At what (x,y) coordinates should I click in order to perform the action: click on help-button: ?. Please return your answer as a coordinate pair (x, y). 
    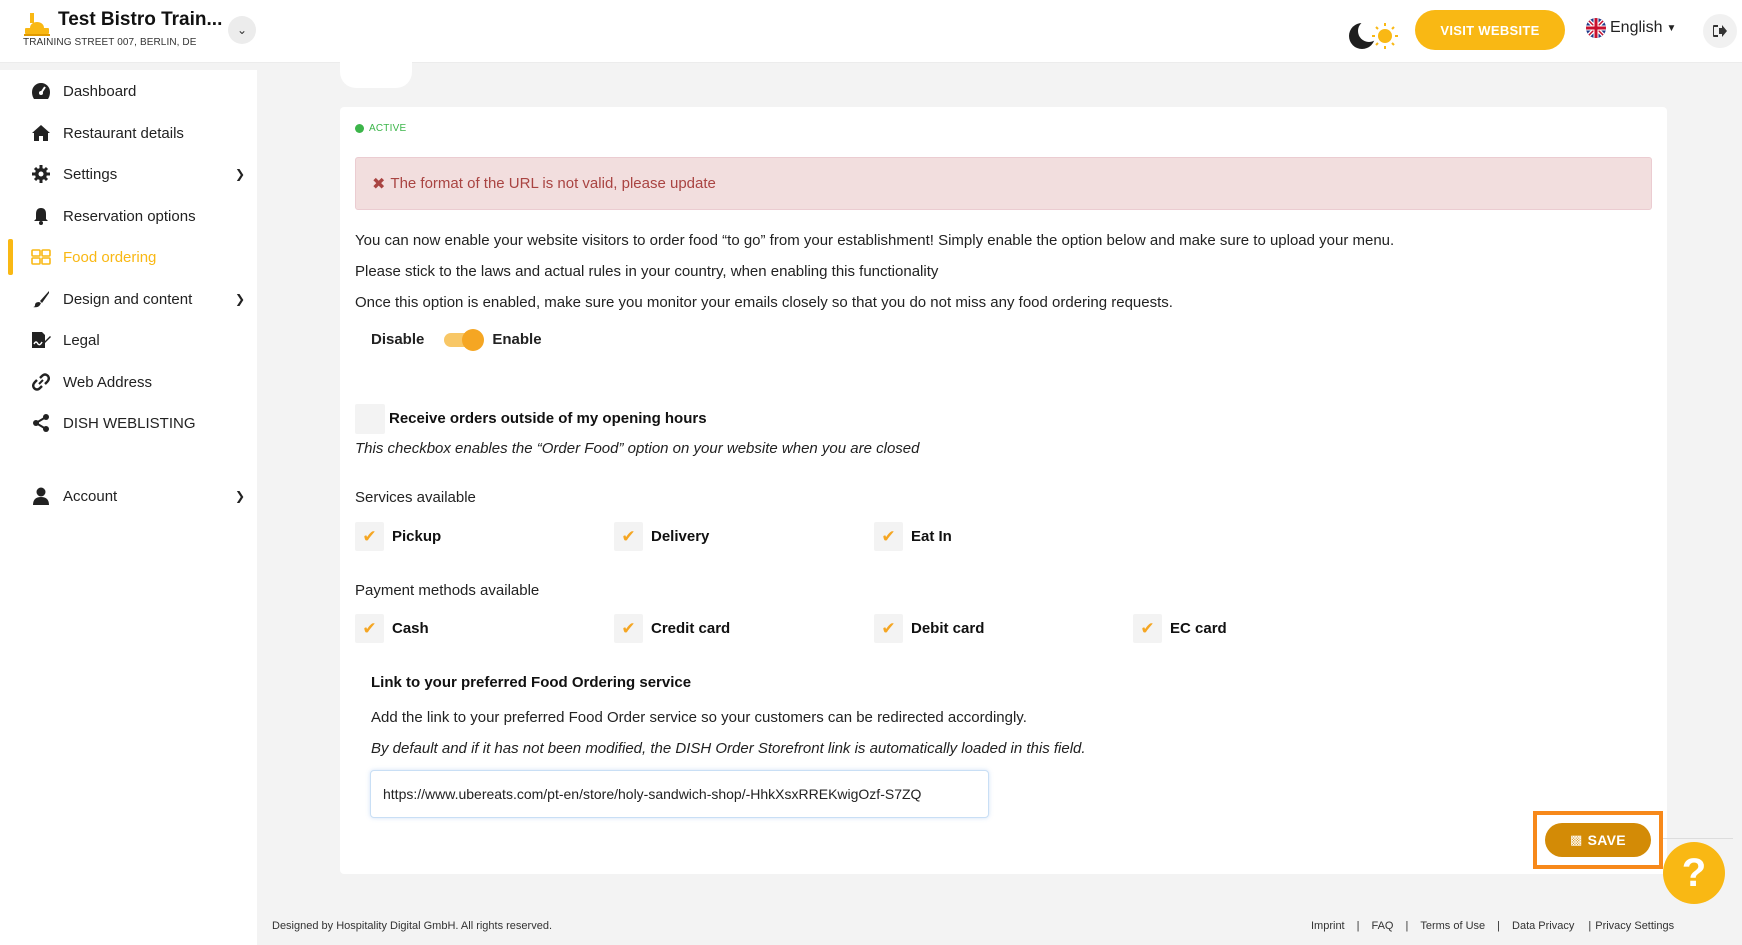
    Looking at the image, I should click on (1694, 873).